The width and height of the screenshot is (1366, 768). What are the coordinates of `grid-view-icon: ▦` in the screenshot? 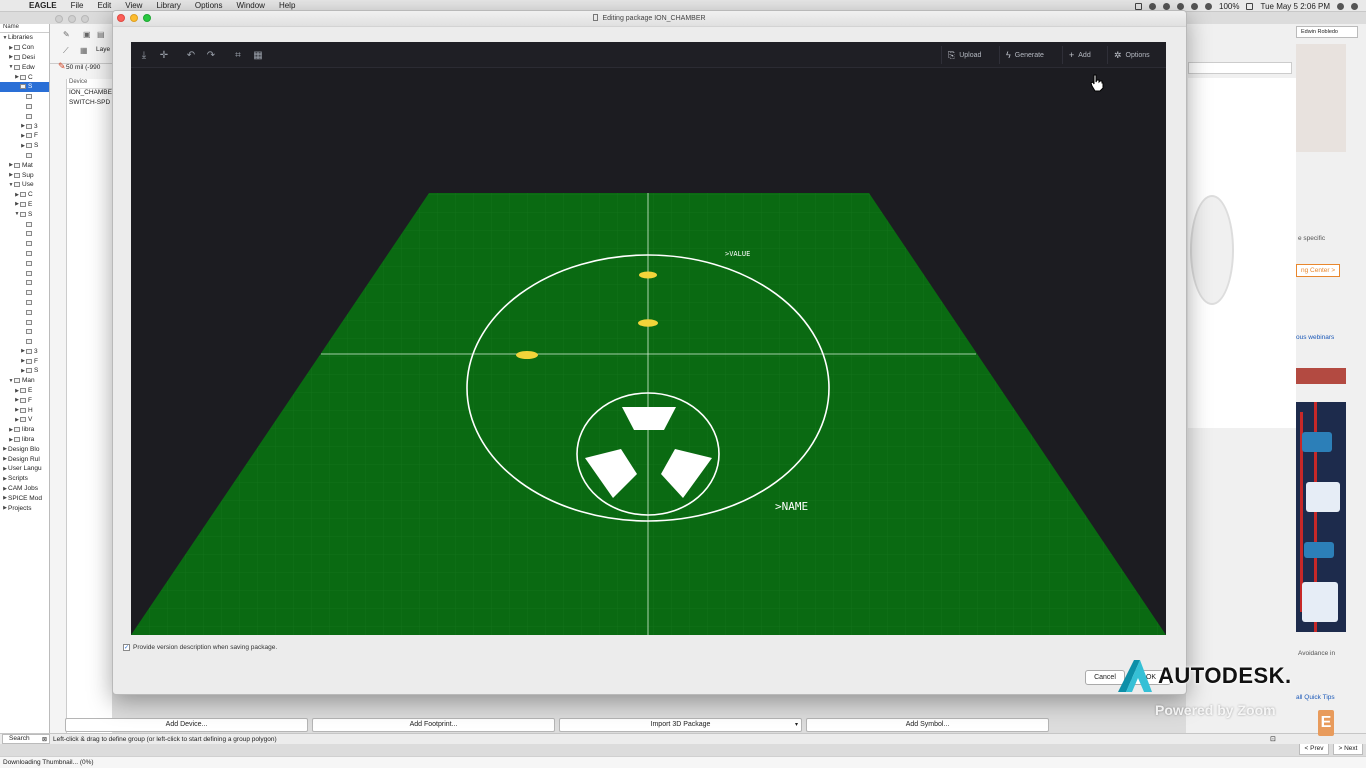 It's located at (258, 55).